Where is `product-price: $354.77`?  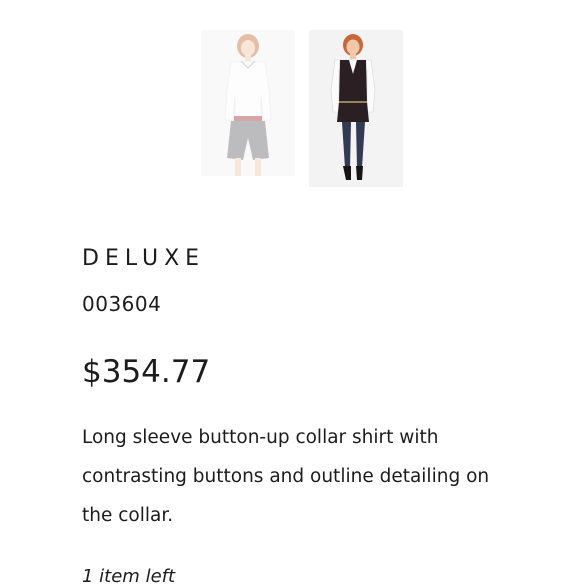 product-price: $354.77 is located at coordinates (146, 372).